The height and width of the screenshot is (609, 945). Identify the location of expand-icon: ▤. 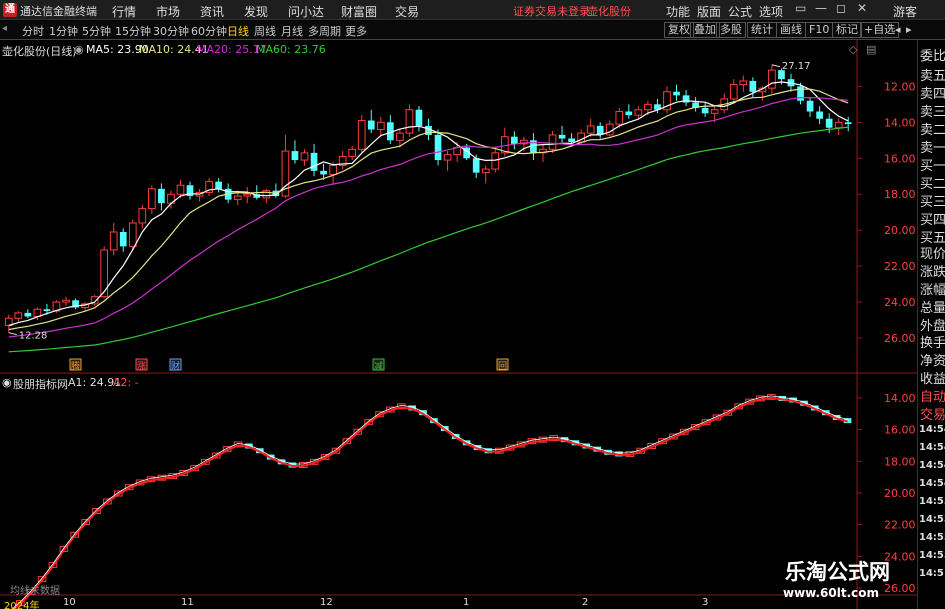
(871, 49).